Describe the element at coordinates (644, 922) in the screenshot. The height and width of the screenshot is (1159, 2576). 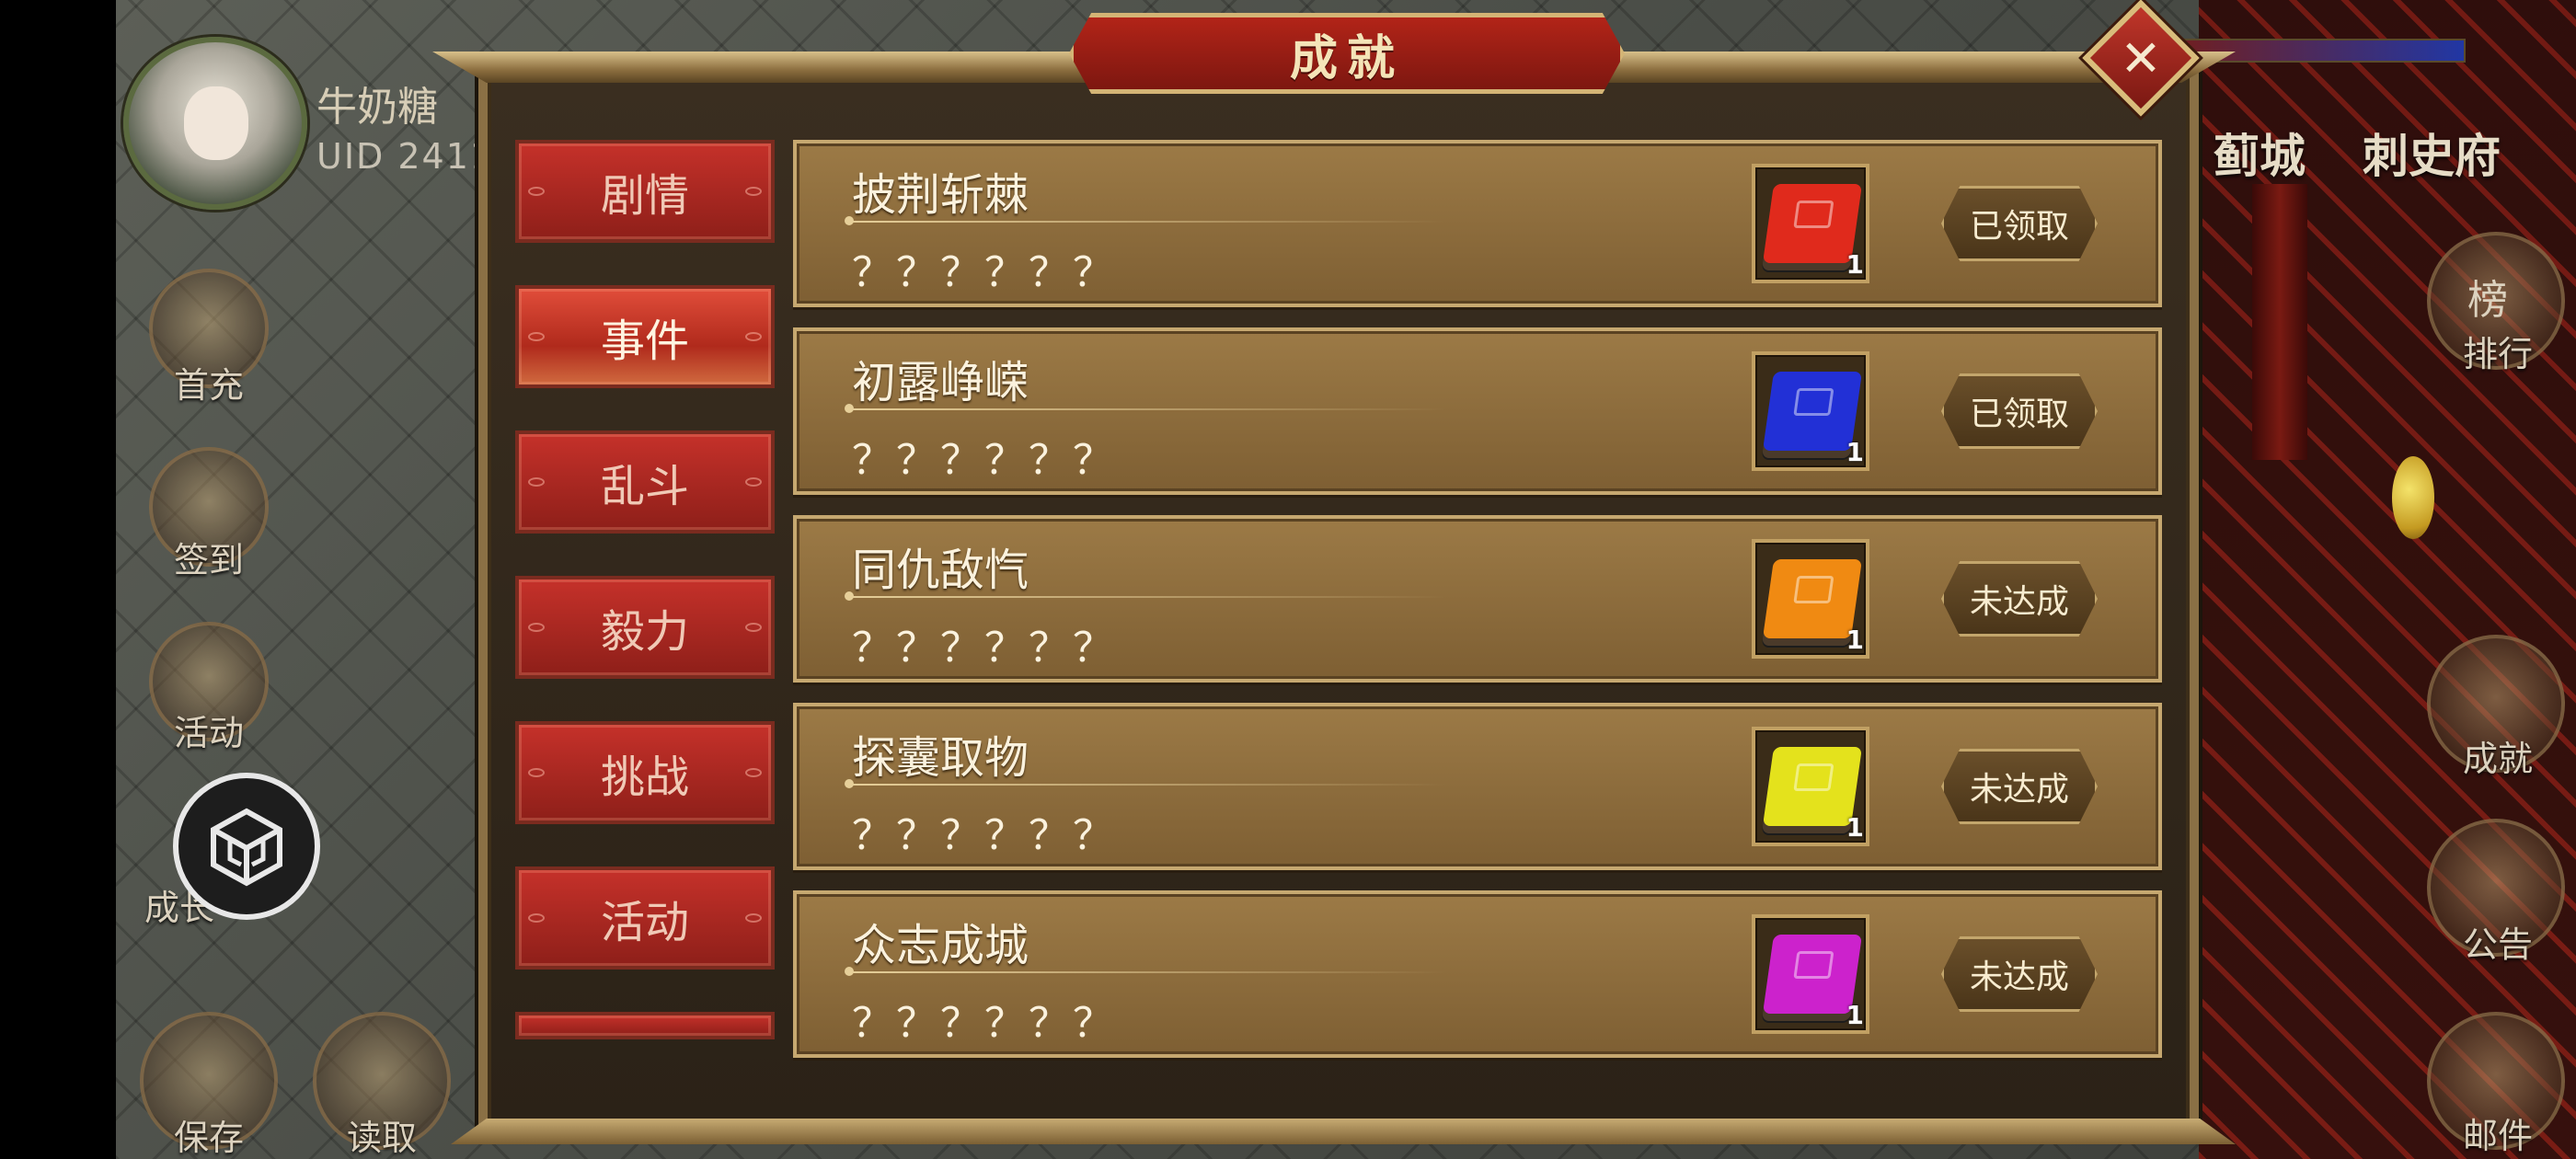
I see `tab-label: 活动` at that location.